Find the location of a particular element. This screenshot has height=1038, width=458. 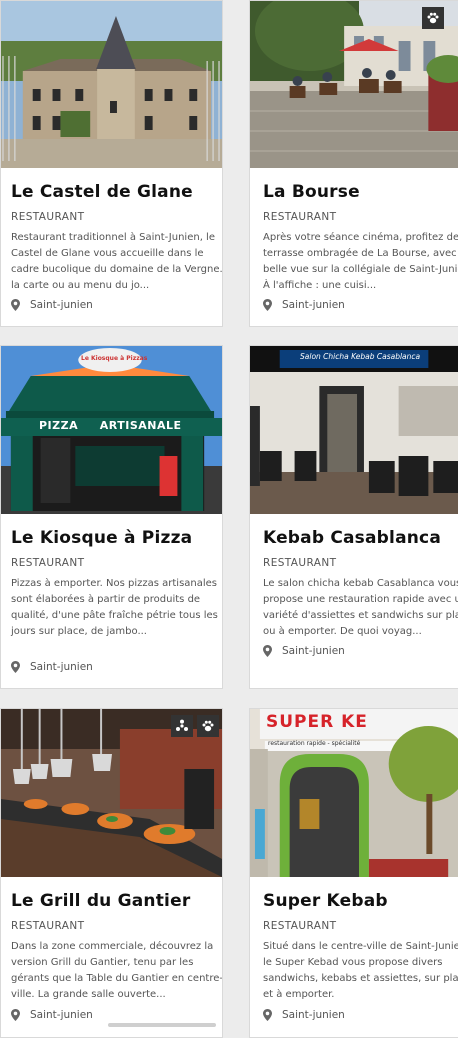

kebab-interior-photo: Salon Chicha Kebab Casablanca is located at coordinates (354, 430).